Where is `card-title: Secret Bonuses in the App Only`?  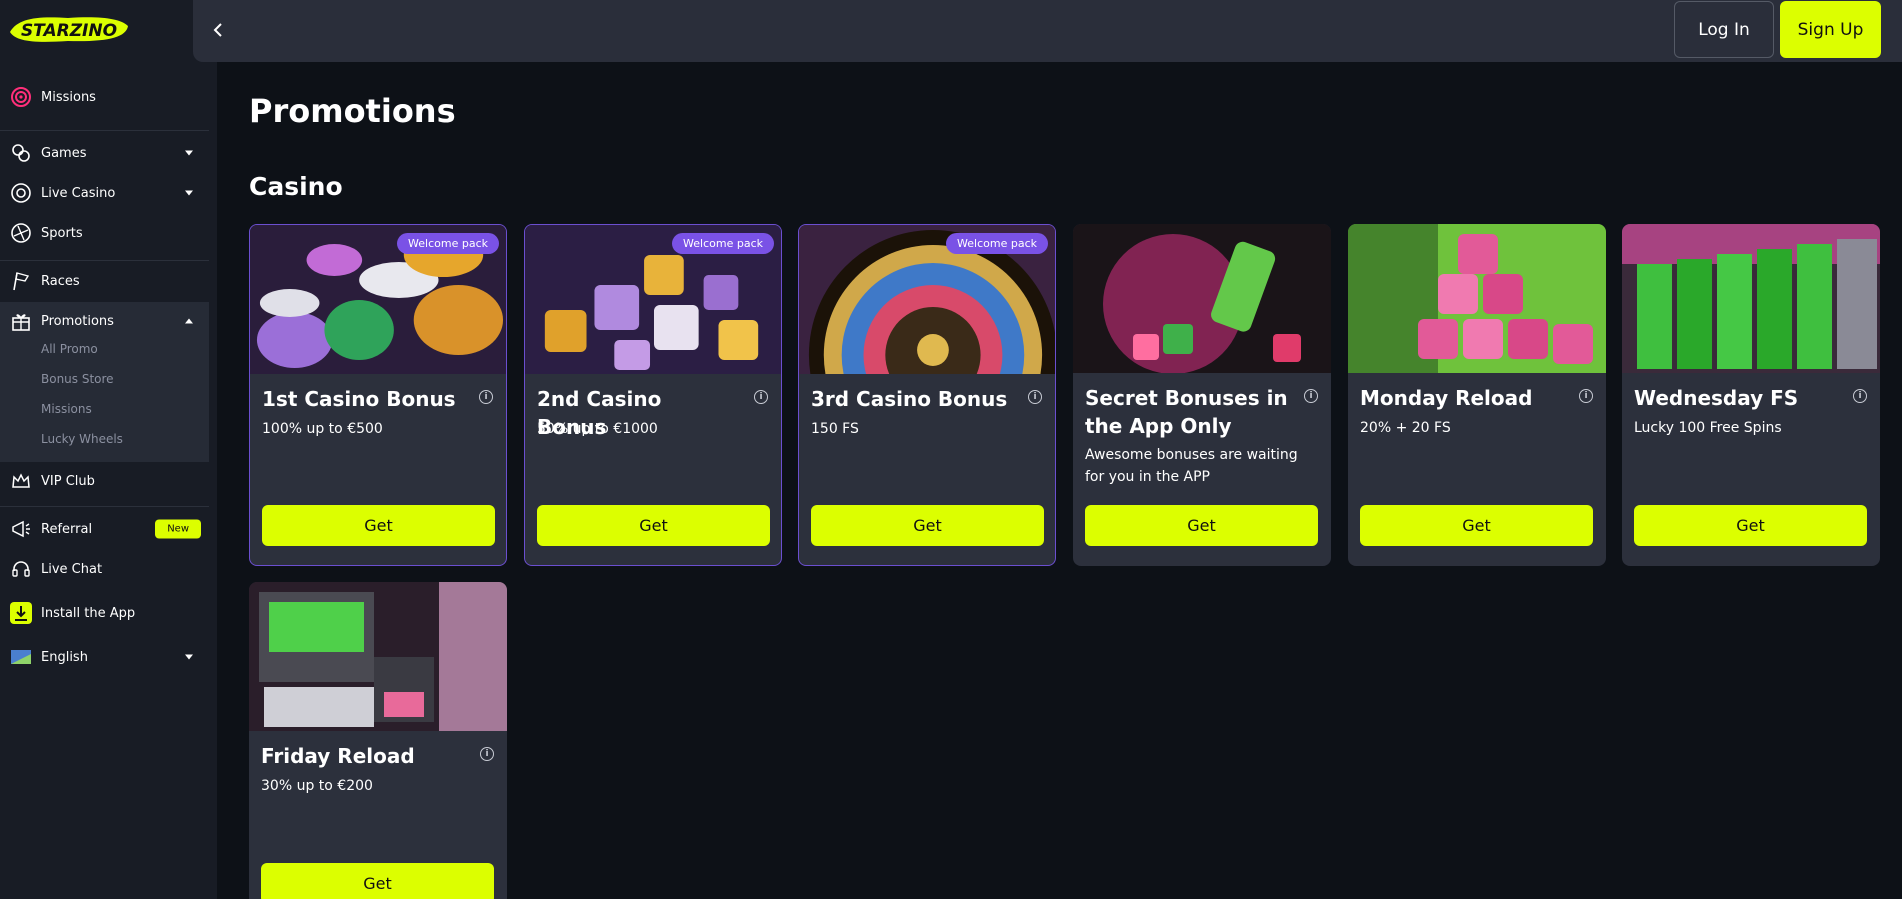
card-title: Secret Bonuses in the App Only is located at coordinates (1186, 412).